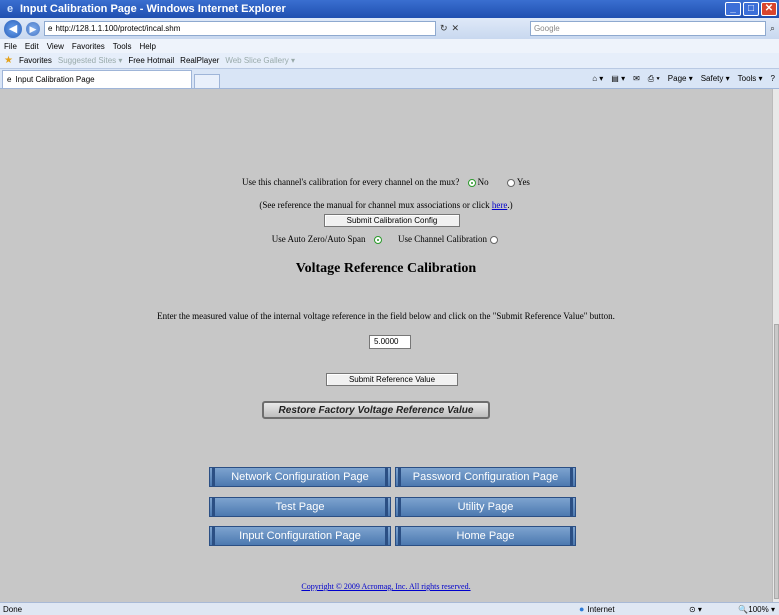 Image resolution: width=779 pixels, height=615 pixels. What do you see at coordinates (715, 79) in the screenshot?
I see `cmd-safety: Safety ▾` at bounding box center [715, 79].